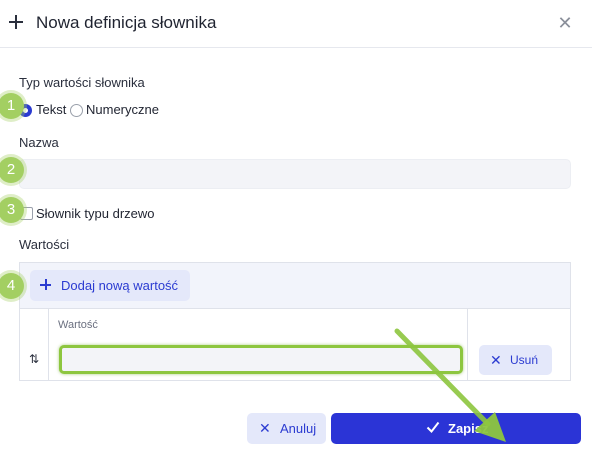 The image size is (592, 456). I want to click on radio-tekst-label: Tekst, so click(51, 109).